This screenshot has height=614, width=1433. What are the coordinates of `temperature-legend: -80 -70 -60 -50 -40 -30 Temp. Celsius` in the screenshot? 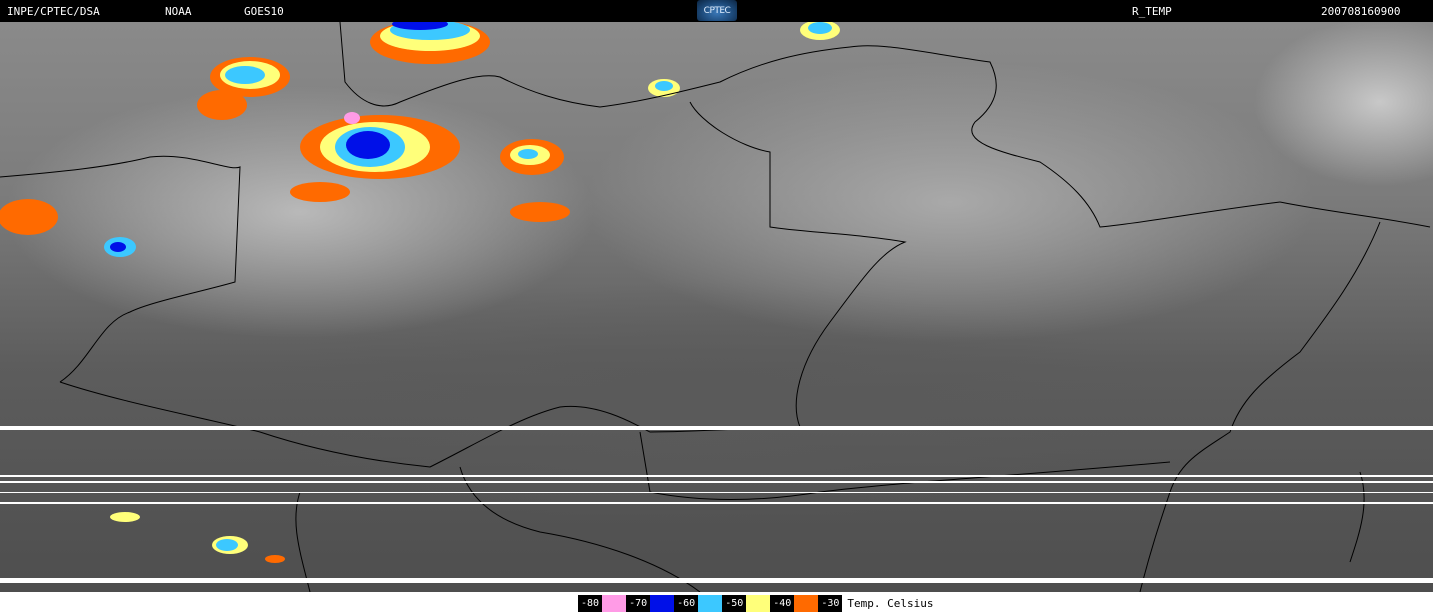 It's located at (716, 603).